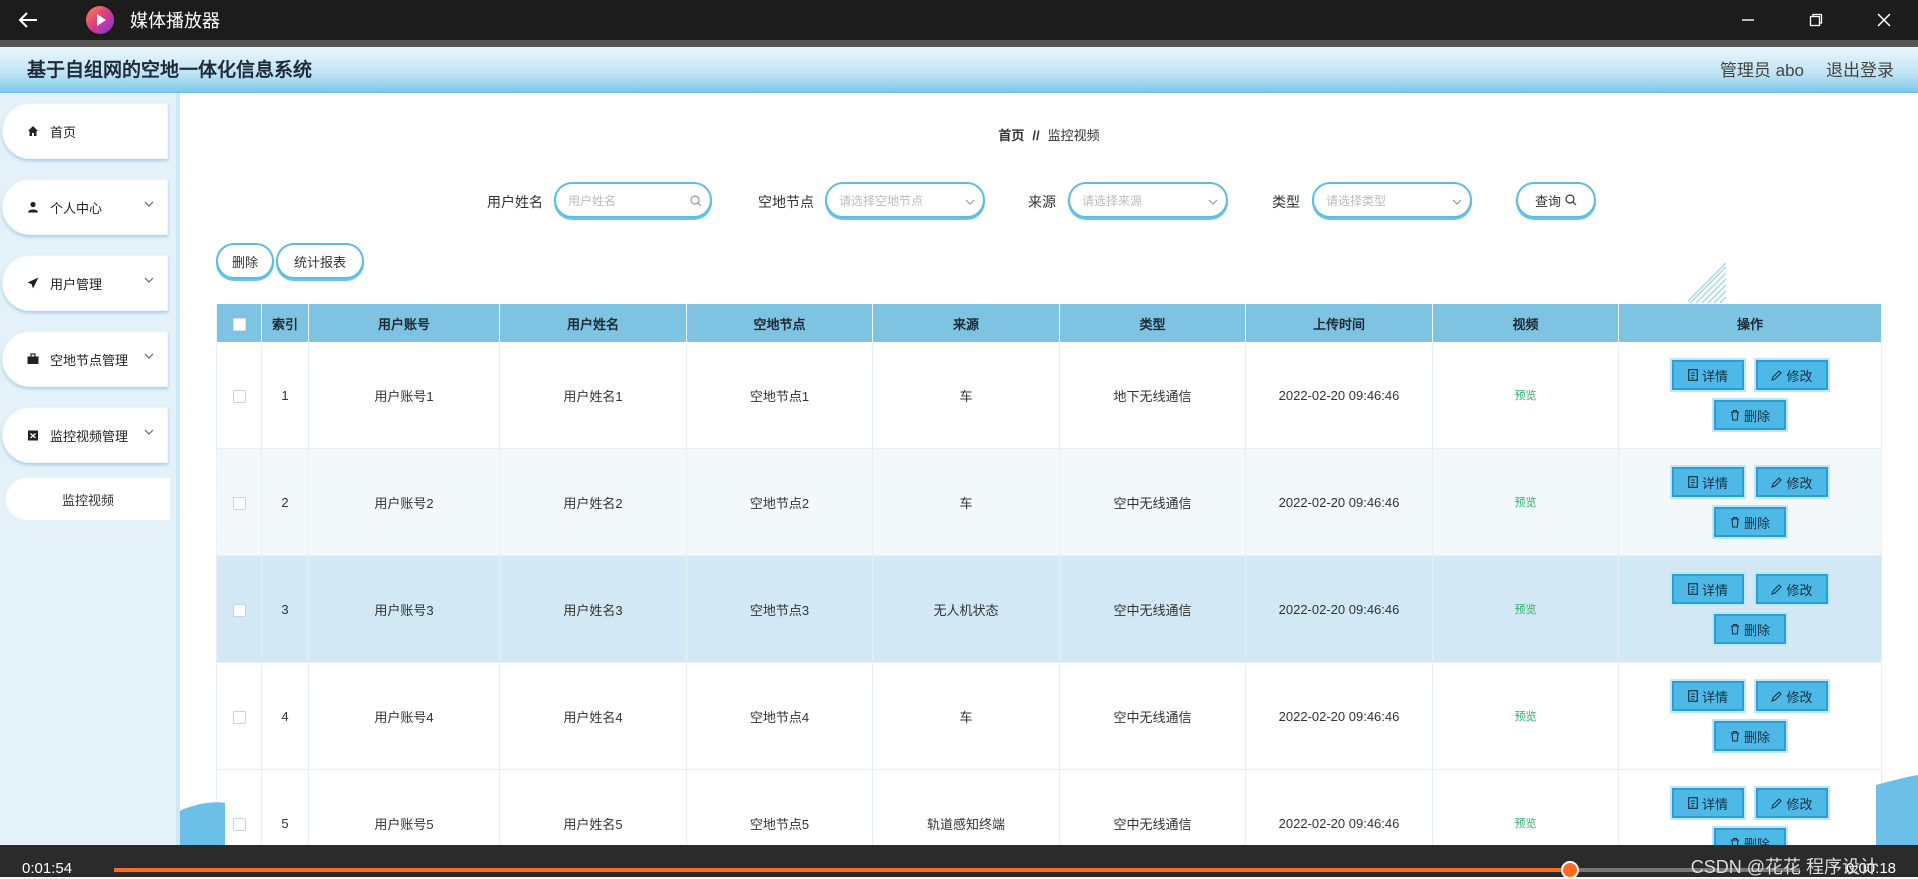  I want to click on send-icon, so click(33, 283).